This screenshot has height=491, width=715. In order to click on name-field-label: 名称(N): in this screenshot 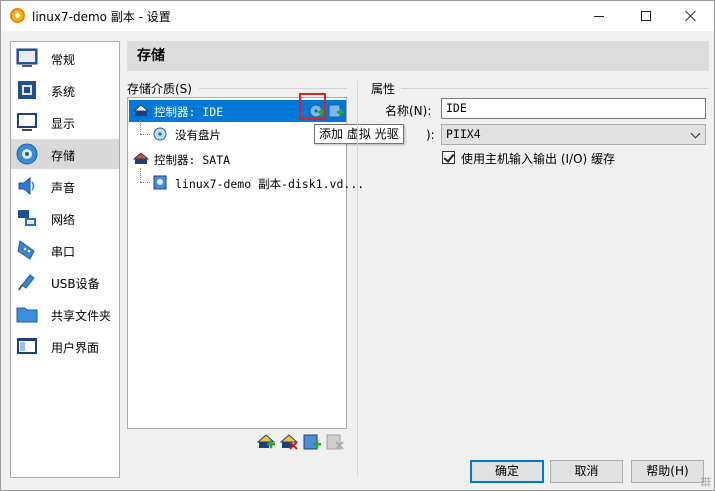, I will do `click(408, 111)`.